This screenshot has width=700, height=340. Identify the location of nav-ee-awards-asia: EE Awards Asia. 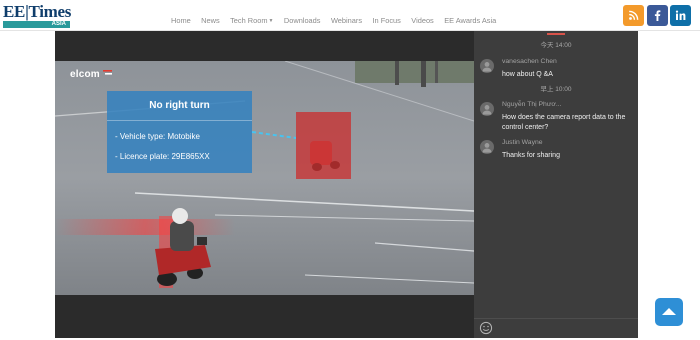
(470, 21).